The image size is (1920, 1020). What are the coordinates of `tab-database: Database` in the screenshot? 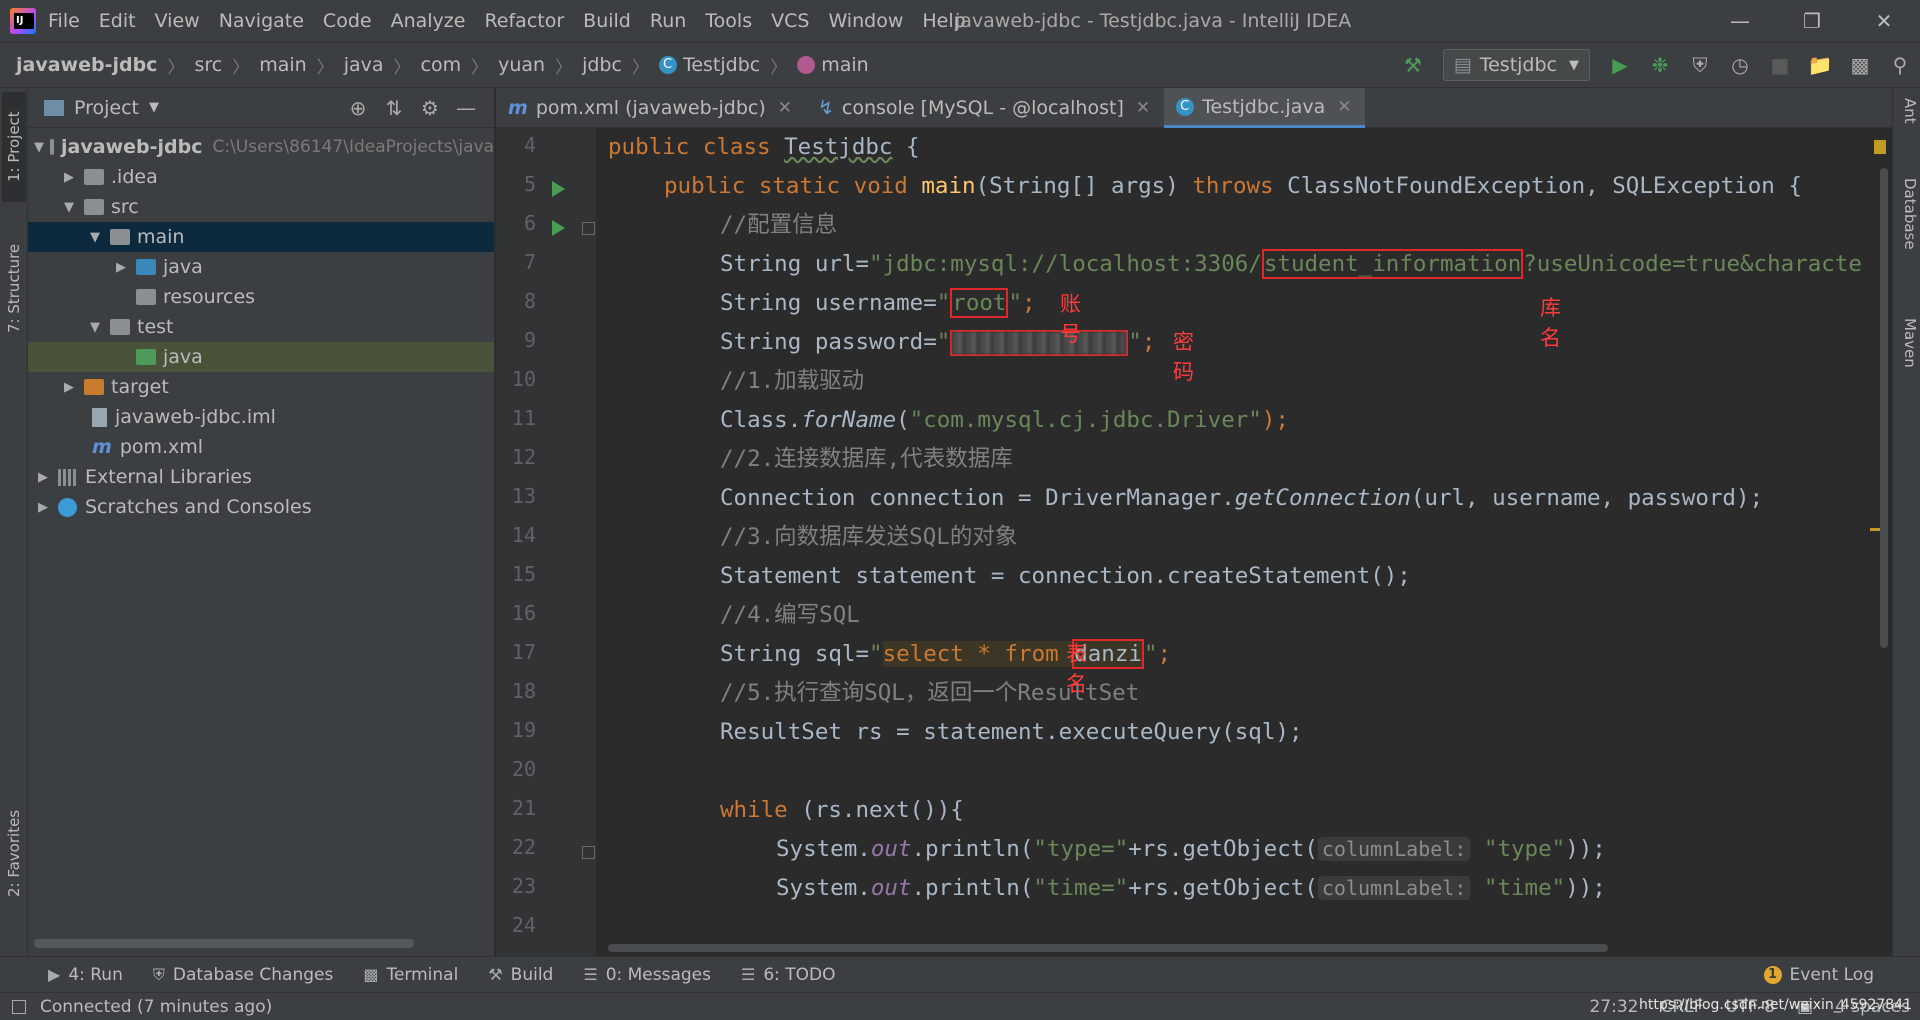 It's located at (1907, 214).